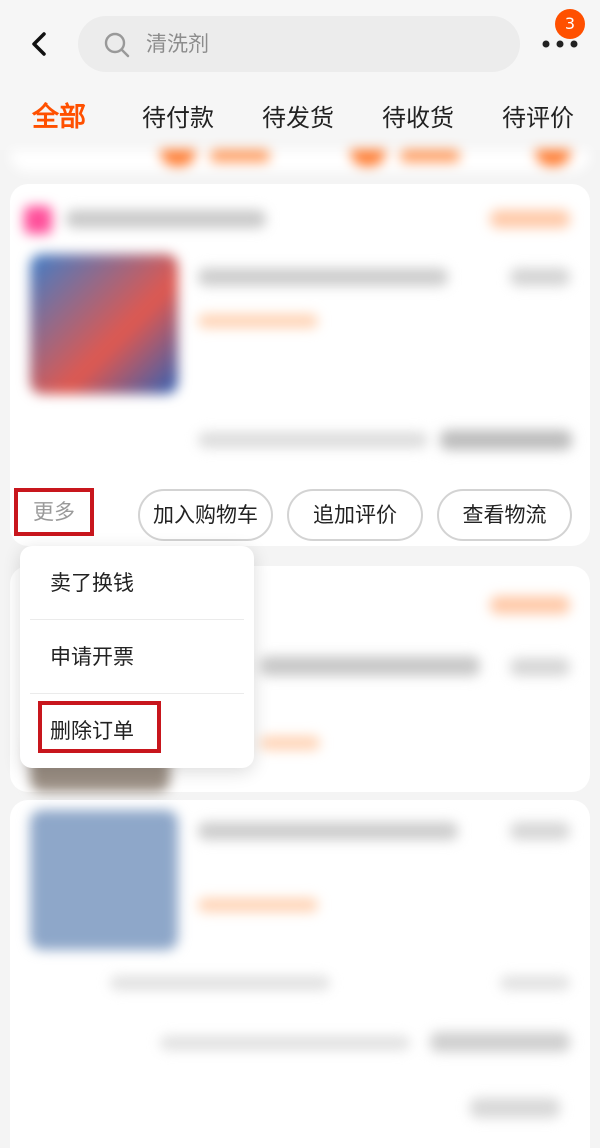 The height and width of the screenshot is (1148, 600). I want to click on menu-item-label: 卖了换钱, so click(92, 583).